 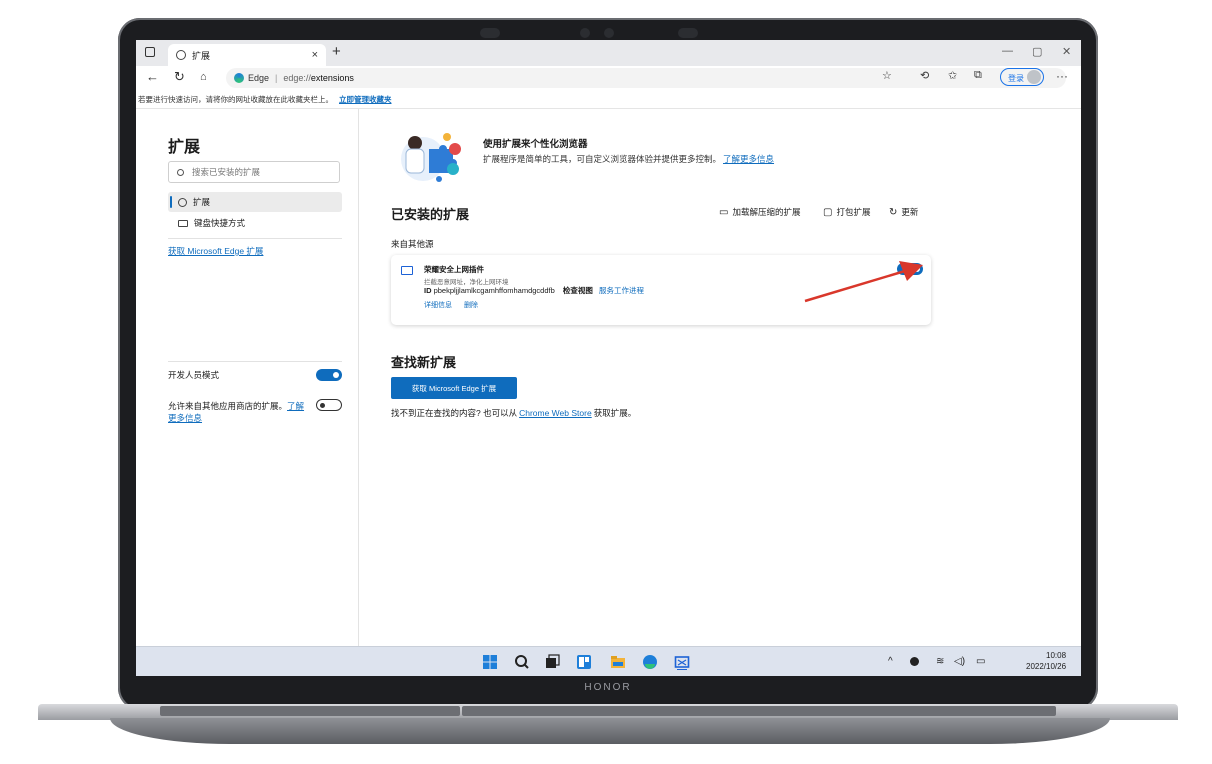 I want to click on more-menu-button: ···, so click(x=1062, y=76).